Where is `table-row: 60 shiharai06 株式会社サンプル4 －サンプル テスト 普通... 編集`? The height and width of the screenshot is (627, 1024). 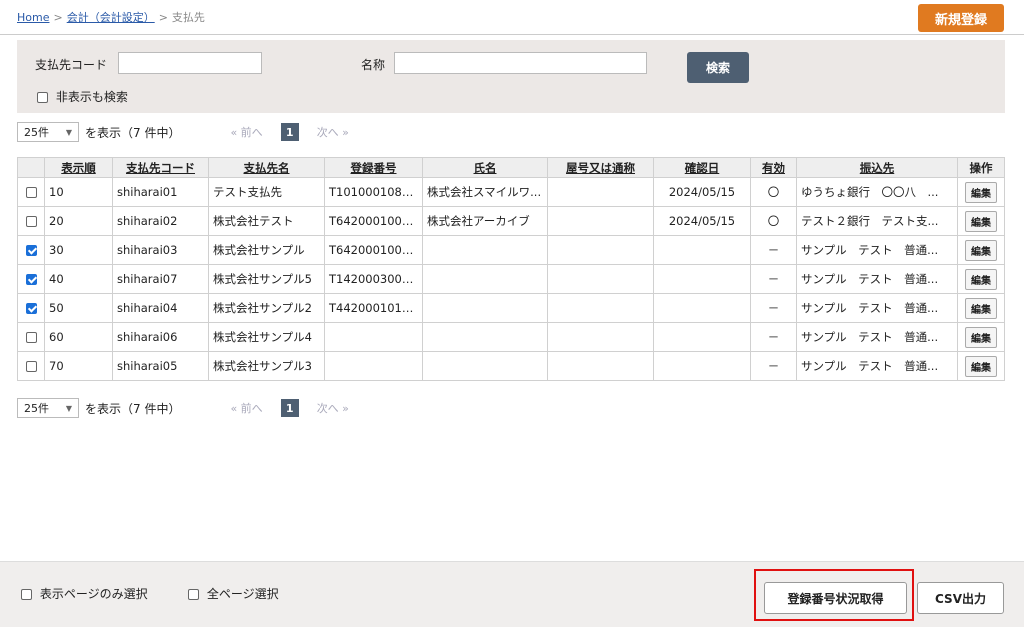 table-row: 60 shiharai06 株式会社サンプル4 －サンプル テスト 普通... 編集 is located at coordinates (511, 337).